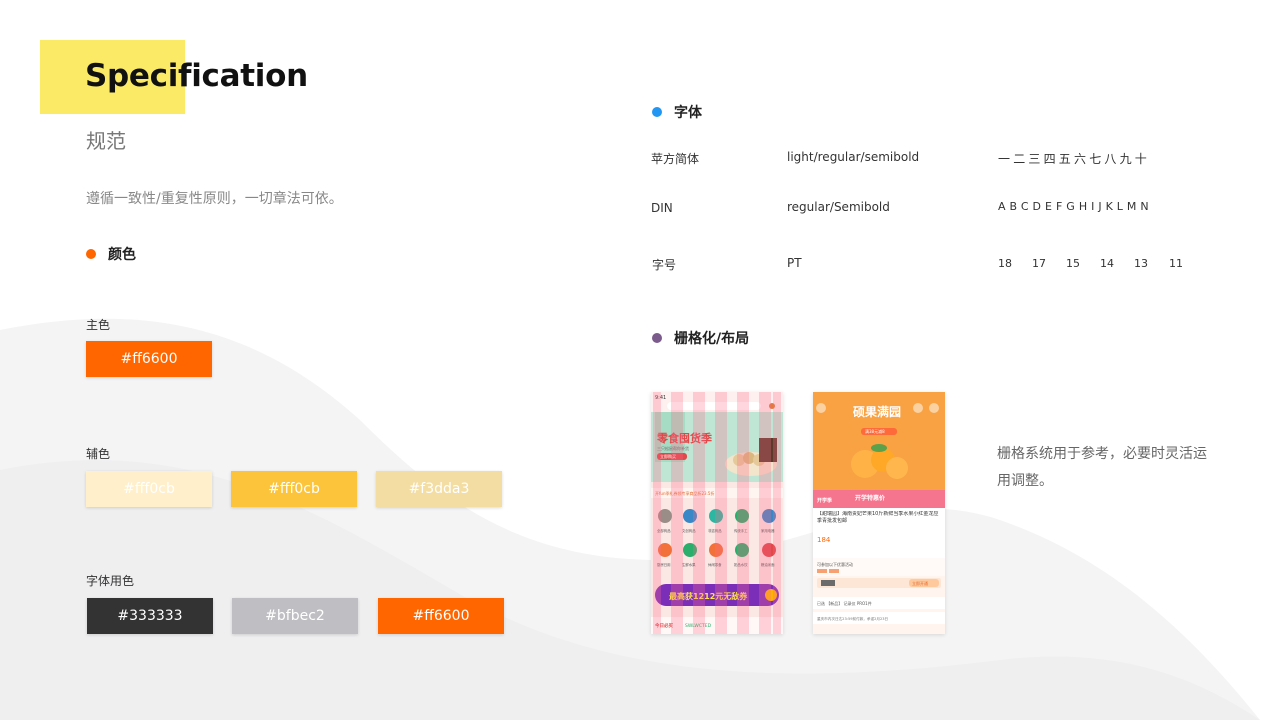 This screenshot has width=1280, height=720. Describe the element at coordinates (920, 583) in the screenshot. I see `phone2-row2: 立即开通` at that location.